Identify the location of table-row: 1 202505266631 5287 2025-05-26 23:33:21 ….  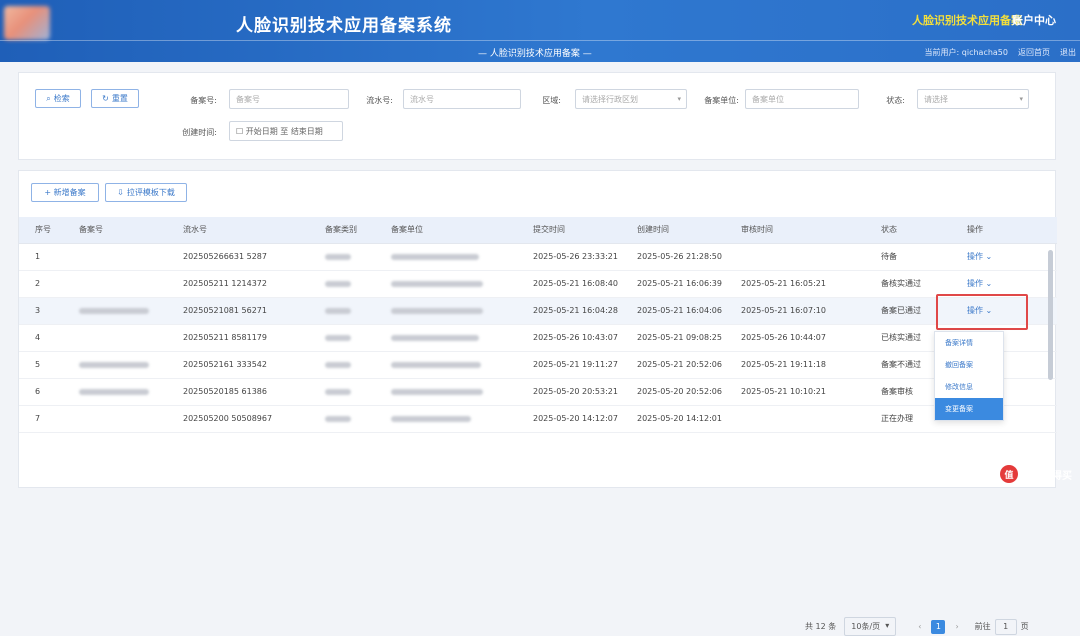
(538, 256).